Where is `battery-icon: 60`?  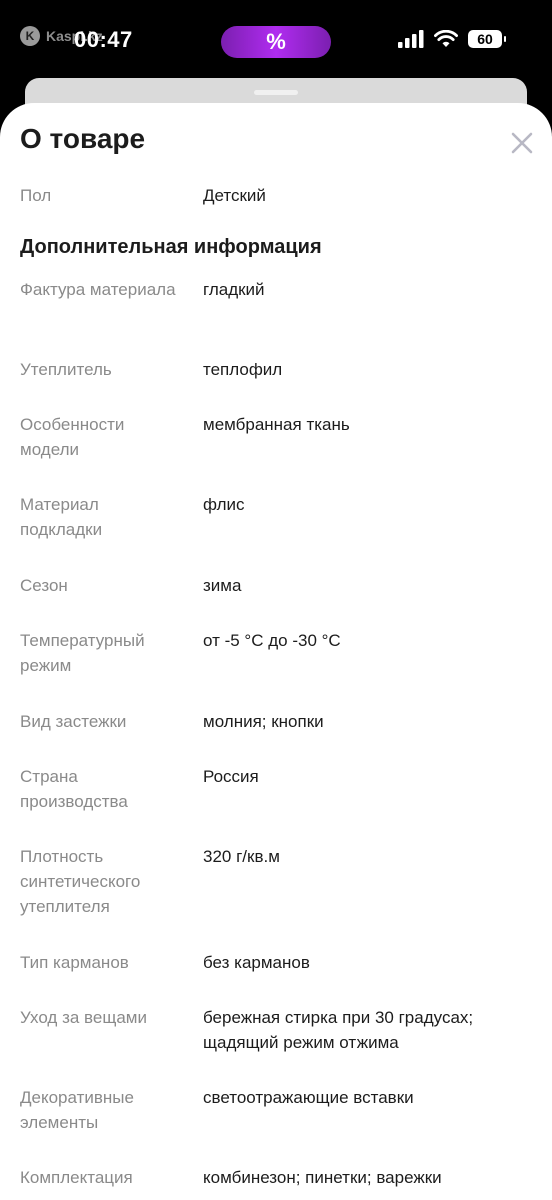
battery-icon: 60 is located at coordinates (487, 39).